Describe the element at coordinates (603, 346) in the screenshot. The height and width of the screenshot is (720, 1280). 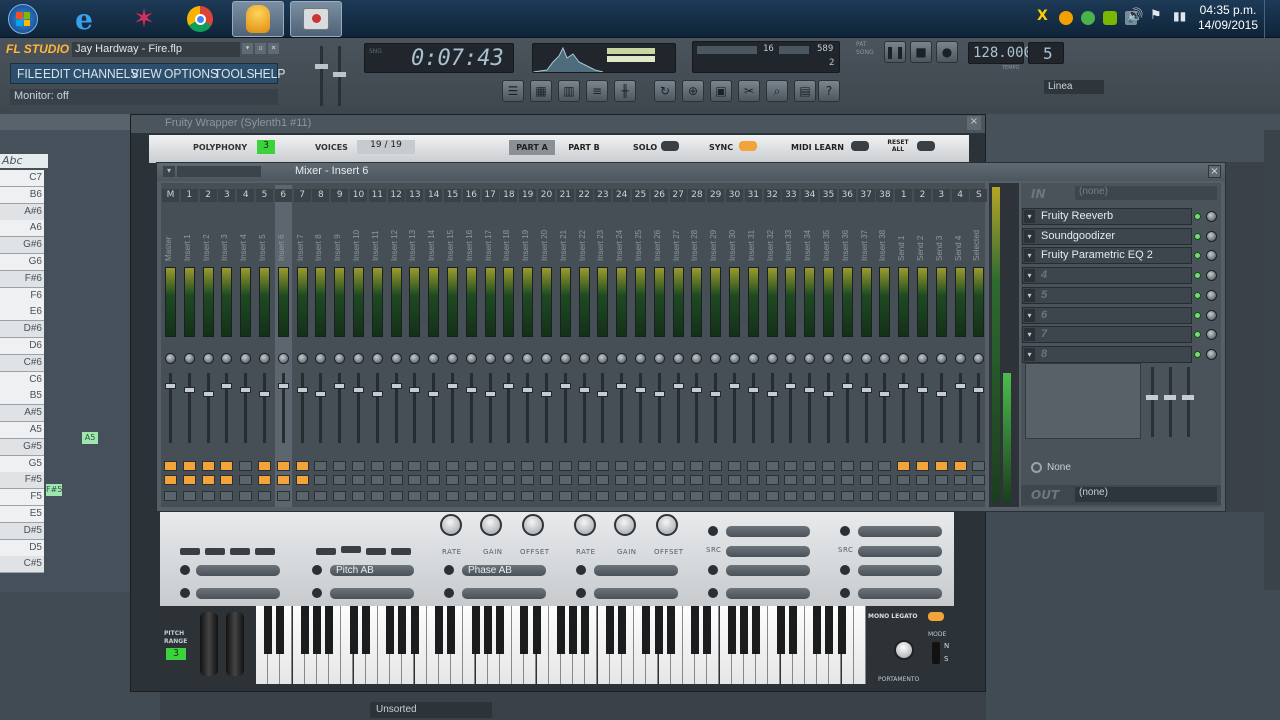
I see `insert-strip: 23 Insert 23` at that location.